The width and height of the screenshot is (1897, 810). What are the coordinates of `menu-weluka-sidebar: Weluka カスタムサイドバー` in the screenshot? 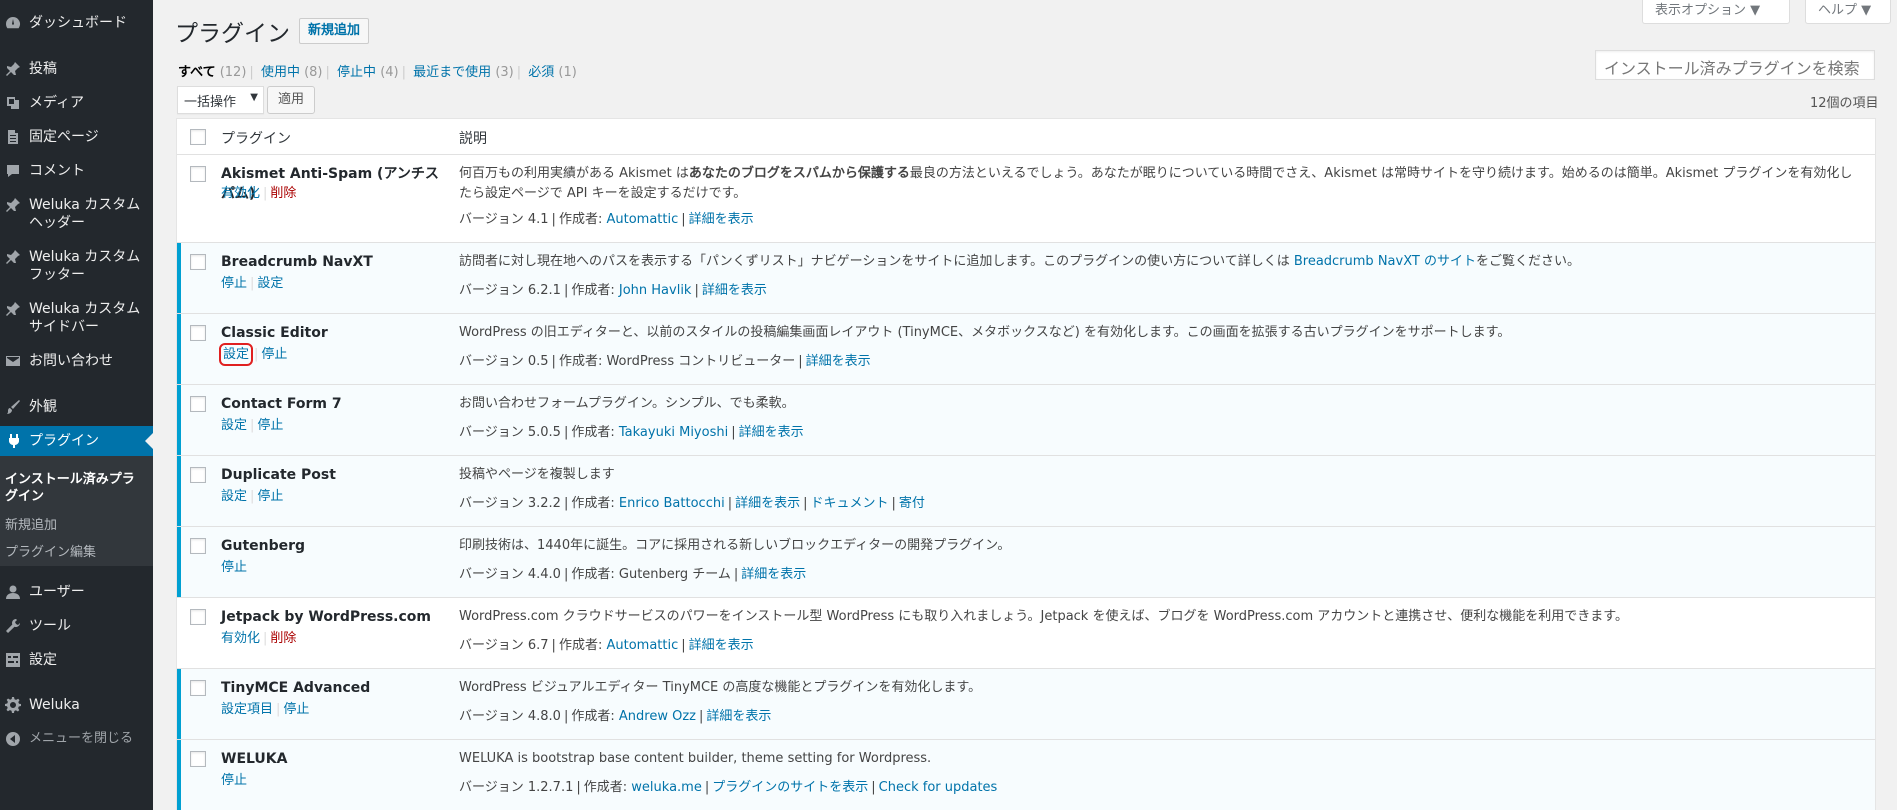 It's located at (76, 318).